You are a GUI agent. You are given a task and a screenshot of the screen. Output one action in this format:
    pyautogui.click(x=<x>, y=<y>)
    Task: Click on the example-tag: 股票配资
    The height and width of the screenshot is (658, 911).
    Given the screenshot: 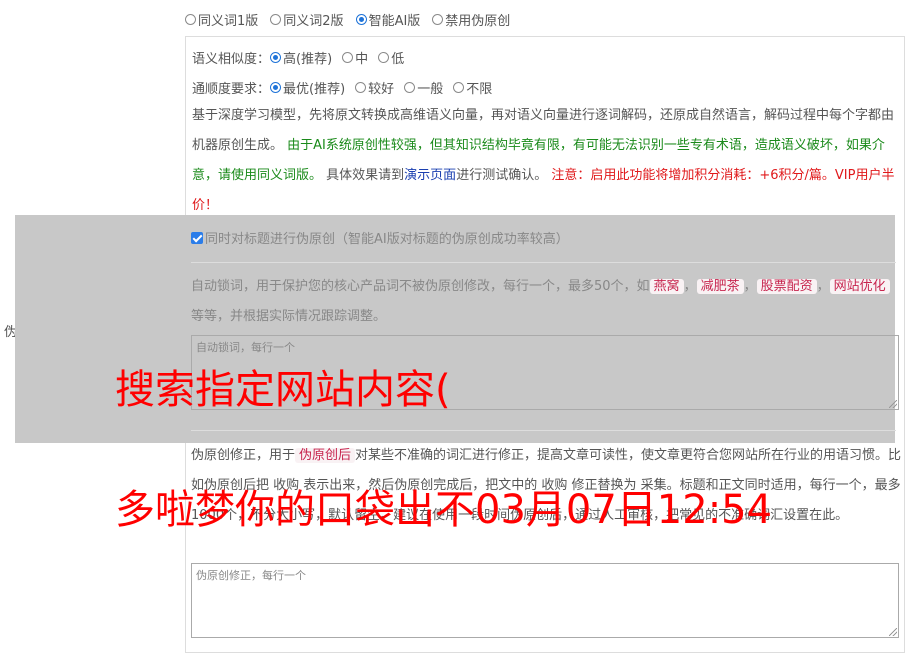 What is the action you would take?
    pyautogui.click(x=786, y=286)
    